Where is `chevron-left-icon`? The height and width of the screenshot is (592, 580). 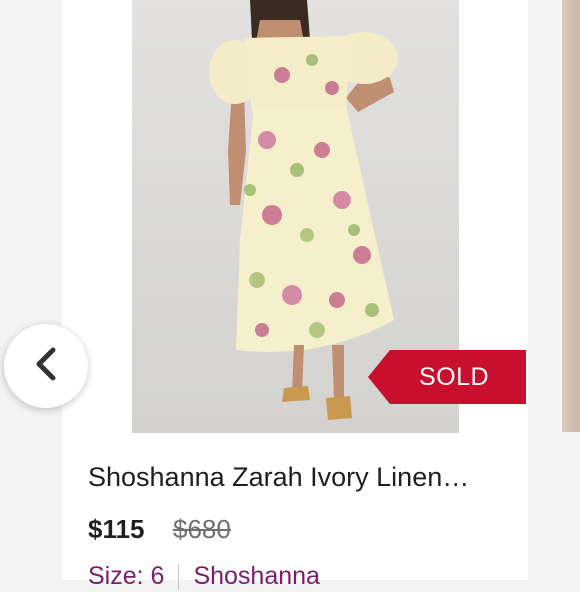 chevron-left-icon is located at coordinates (46, 366).